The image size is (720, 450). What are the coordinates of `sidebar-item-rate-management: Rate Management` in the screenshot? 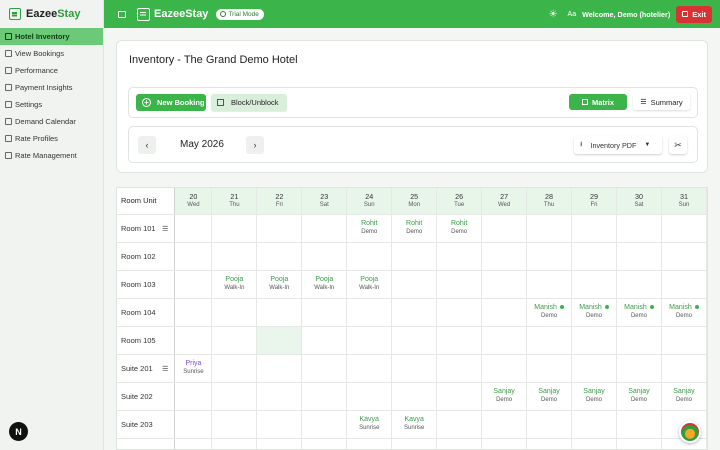 It's located at (51, 155).